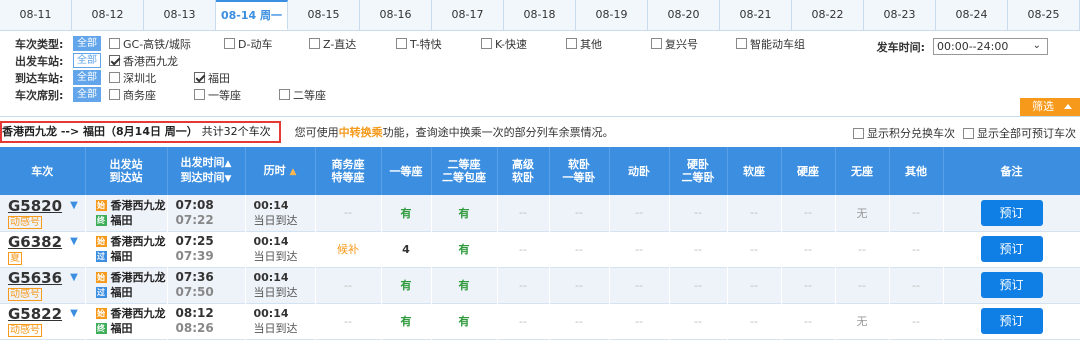  I want to click on date-tab: 08-21, so click(756, 15).